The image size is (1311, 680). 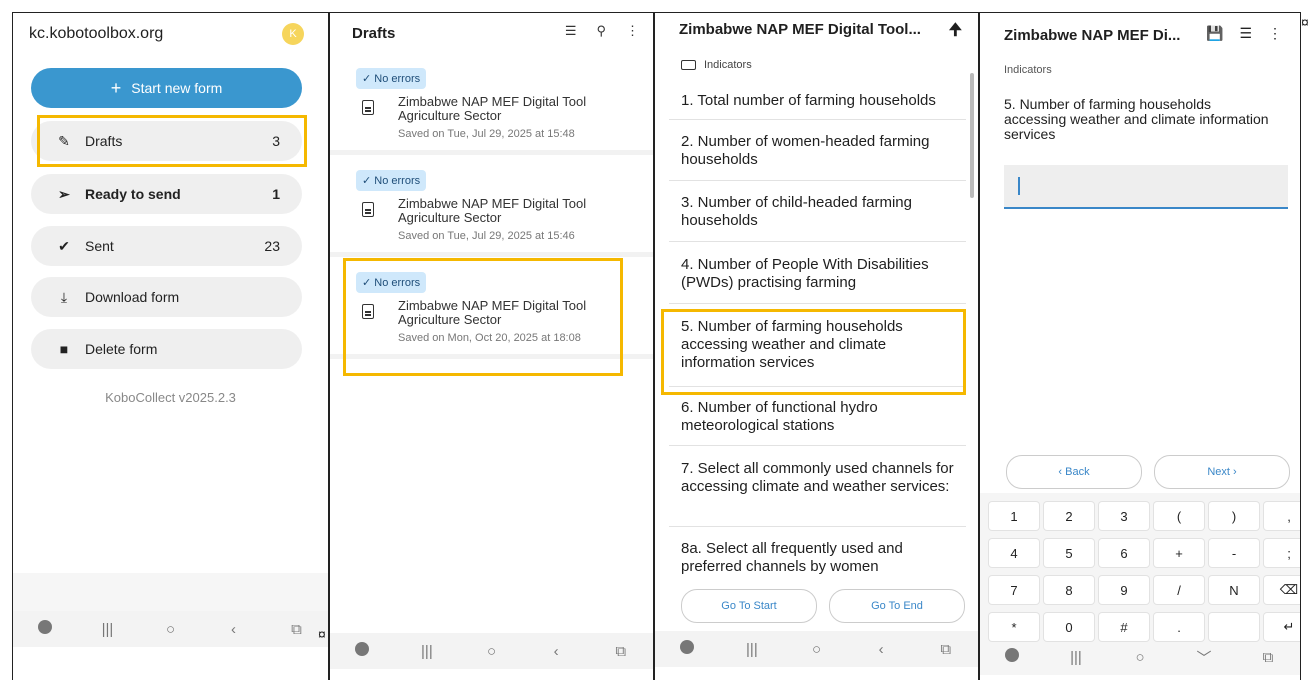 What do you see at coordinates (897, 606) in the screenshot?
I see `go-to-end-button: Go To End` at bounding box center [897, 606].